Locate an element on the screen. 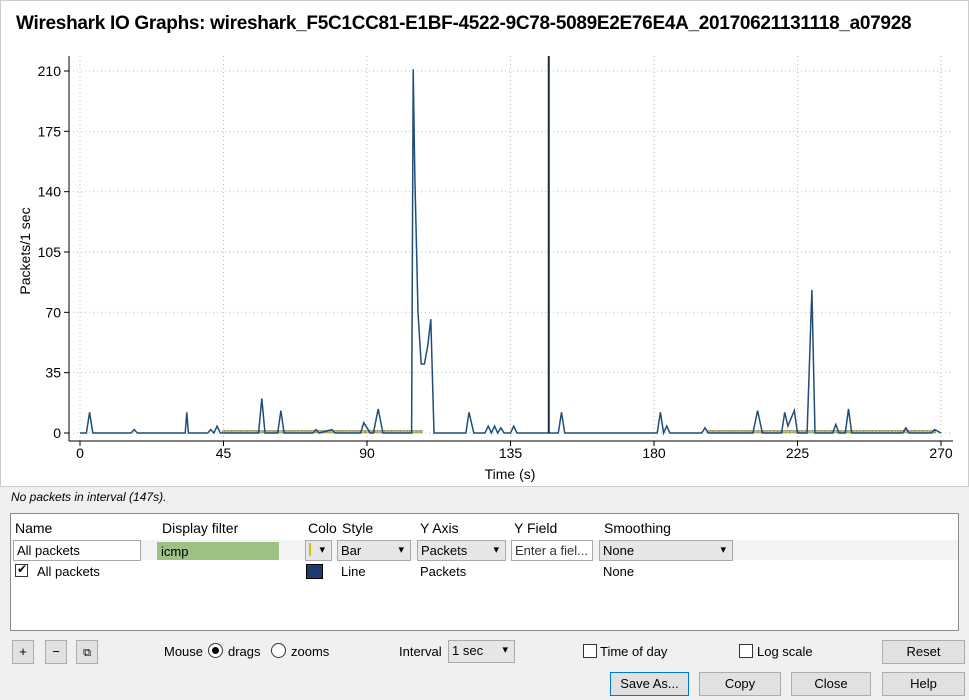  x-axis-label: Time (s) is located at coordinates (510, 474).